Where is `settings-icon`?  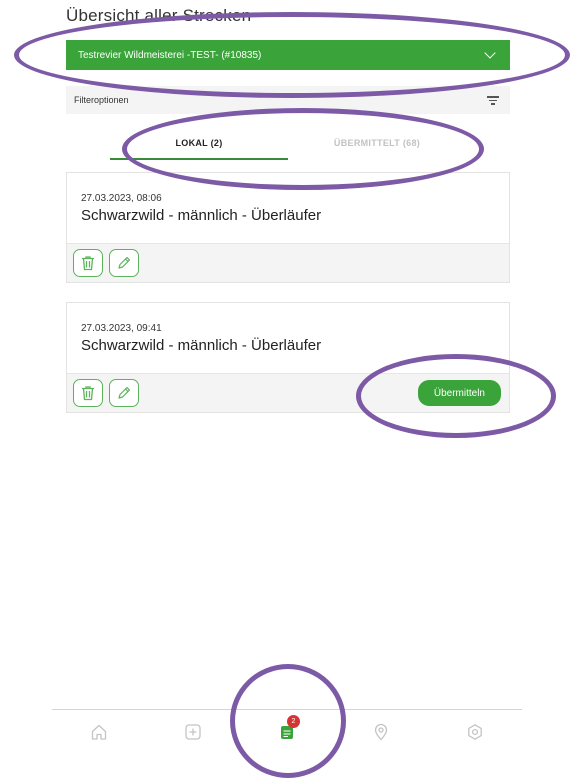 settings-icon is located at coordinates (475, 732).